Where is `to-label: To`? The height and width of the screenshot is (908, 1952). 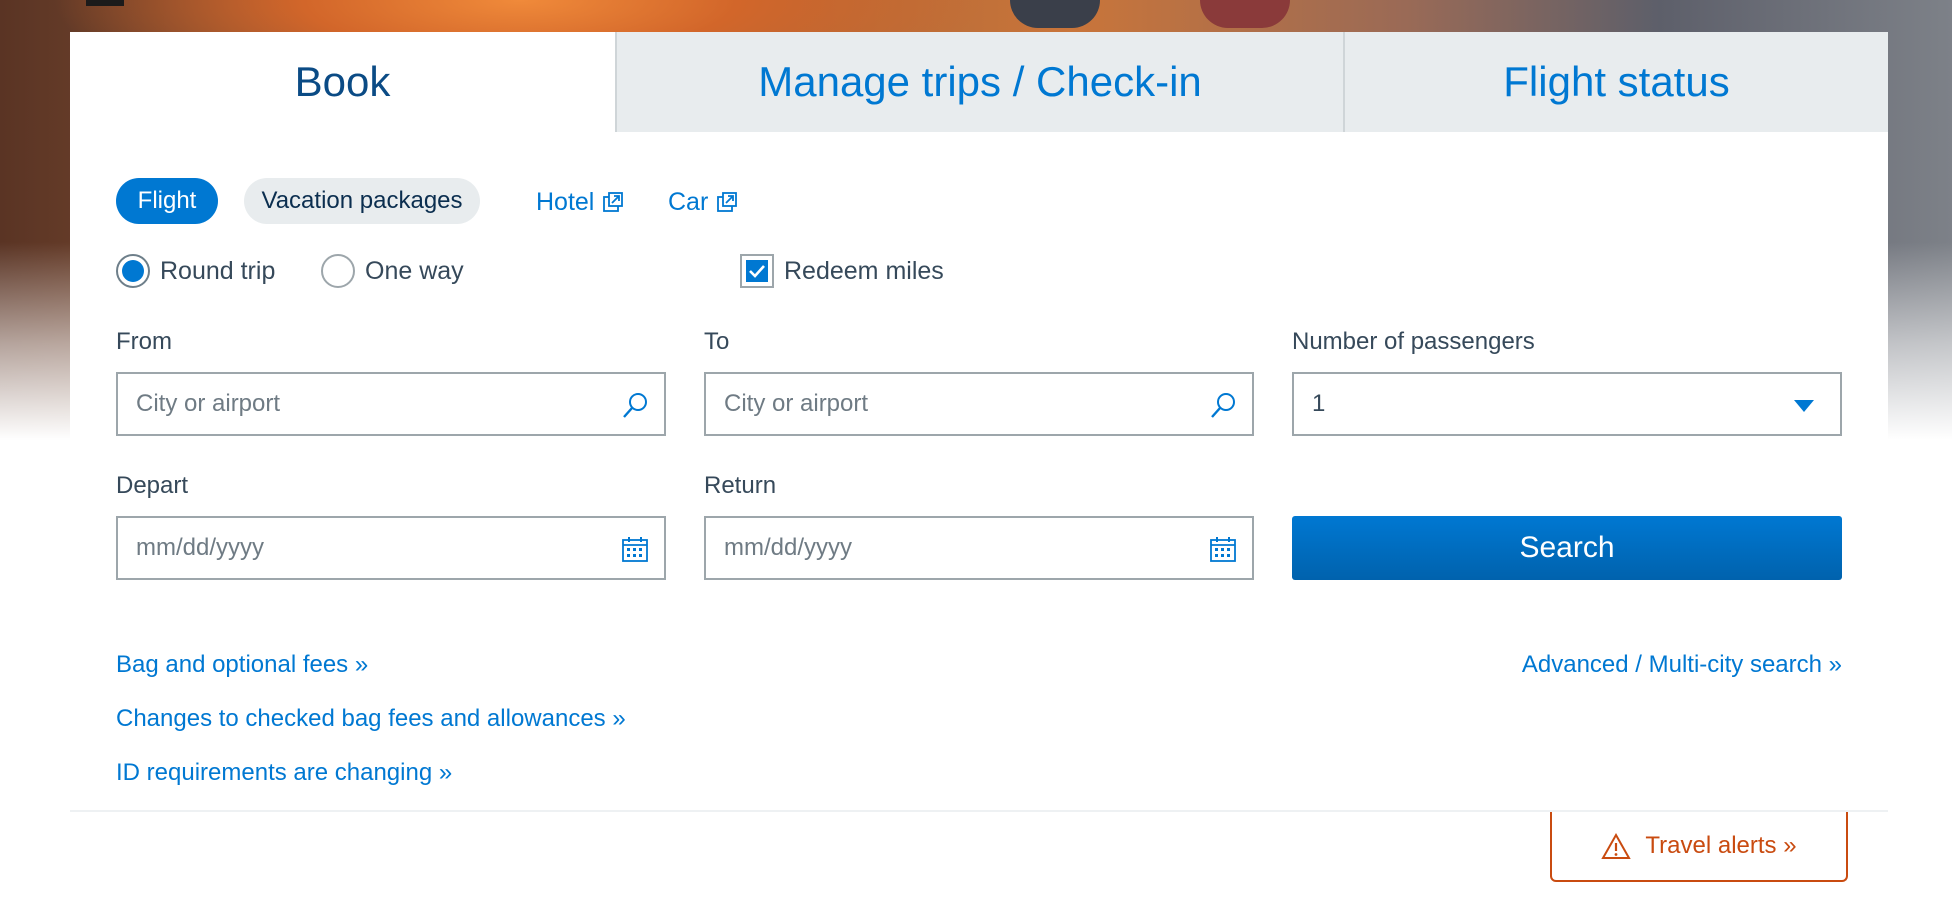 to-label: To is located at coordinates (717, 341).